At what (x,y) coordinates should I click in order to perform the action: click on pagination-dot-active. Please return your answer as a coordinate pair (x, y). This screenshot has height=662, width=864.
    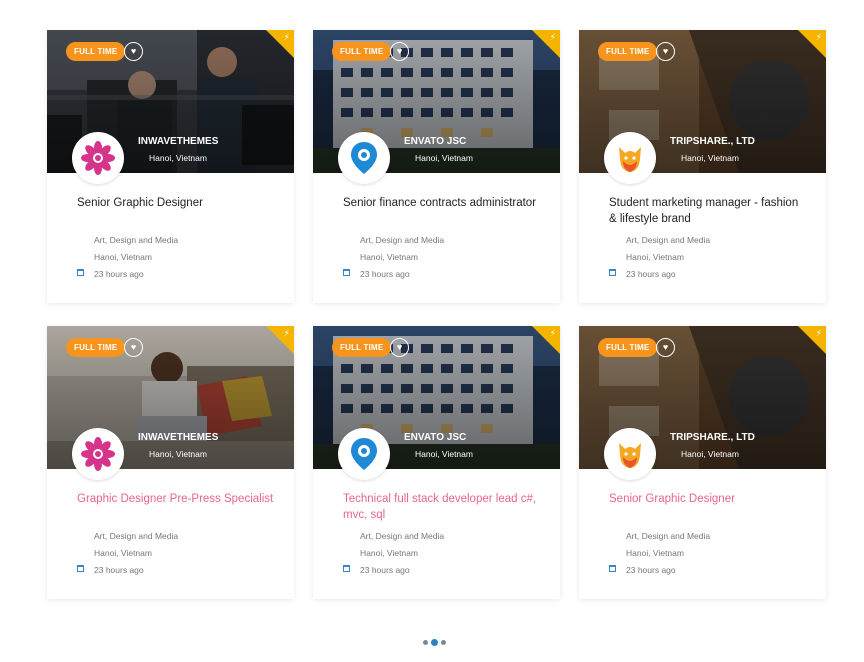
    Looking at the image, I should click on (434, 642).